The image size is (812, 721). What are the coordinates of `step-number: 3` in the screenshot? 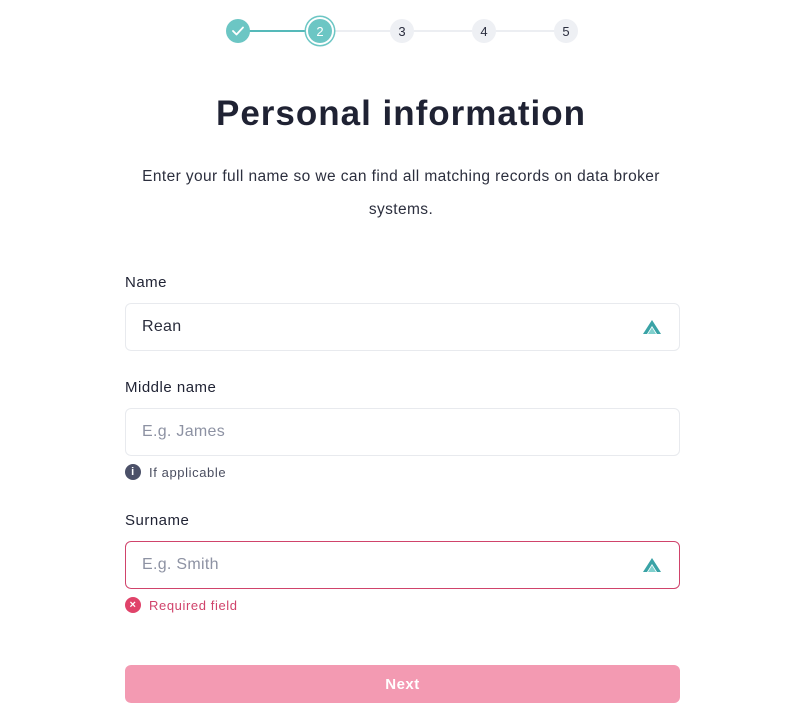 It's located at (402, 31).